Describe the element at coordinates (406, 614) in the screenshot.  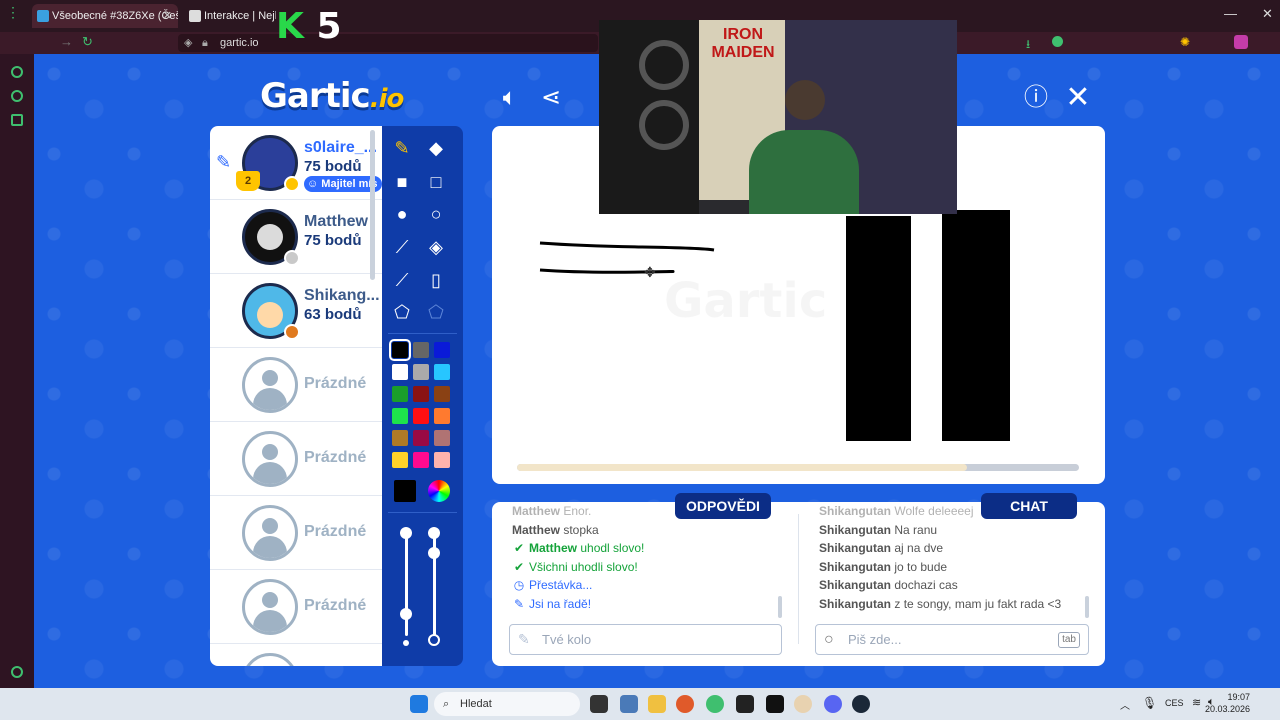
I see `size-slider-knob-bottom` at that location.